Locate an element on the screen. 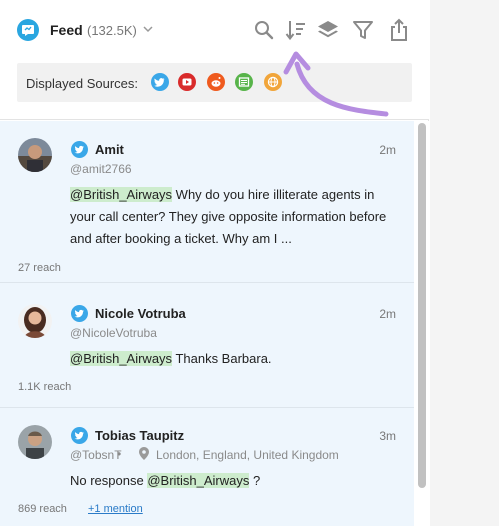  feed-app-icon is located at coordinates (28, 30).